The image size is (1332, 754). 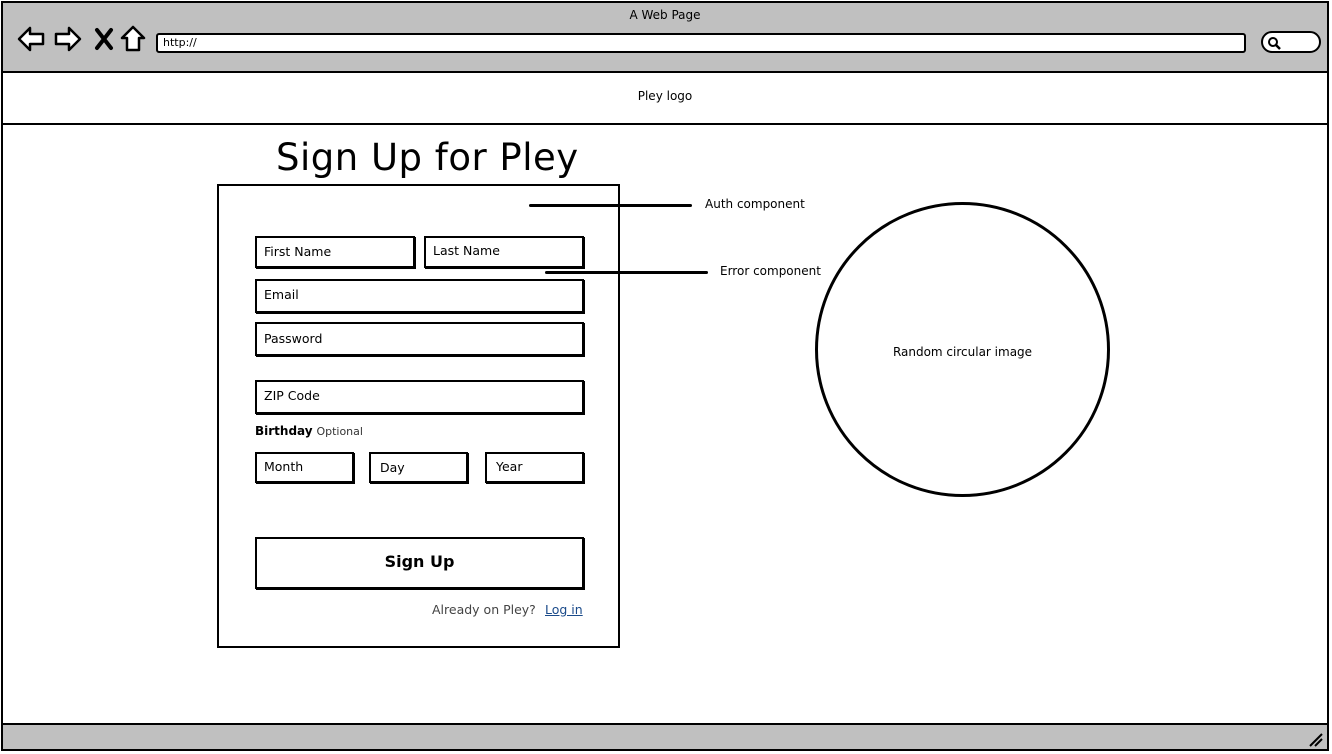 I want to click on birthday-label: Birthday Optional, so click(x=309, y=431).